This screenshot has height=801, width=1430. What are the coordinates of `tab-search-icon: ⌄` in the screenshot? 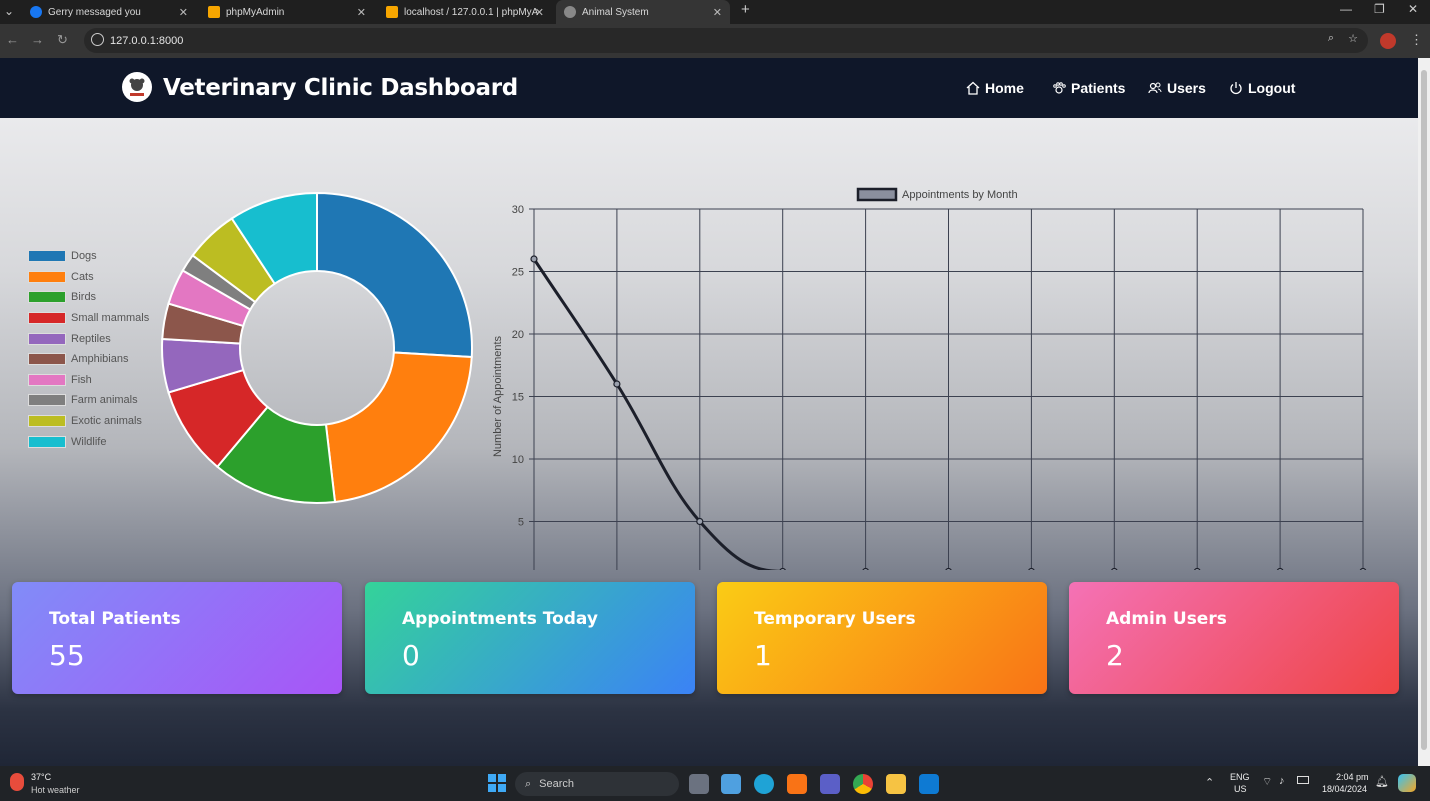 It's located at (9, 11).